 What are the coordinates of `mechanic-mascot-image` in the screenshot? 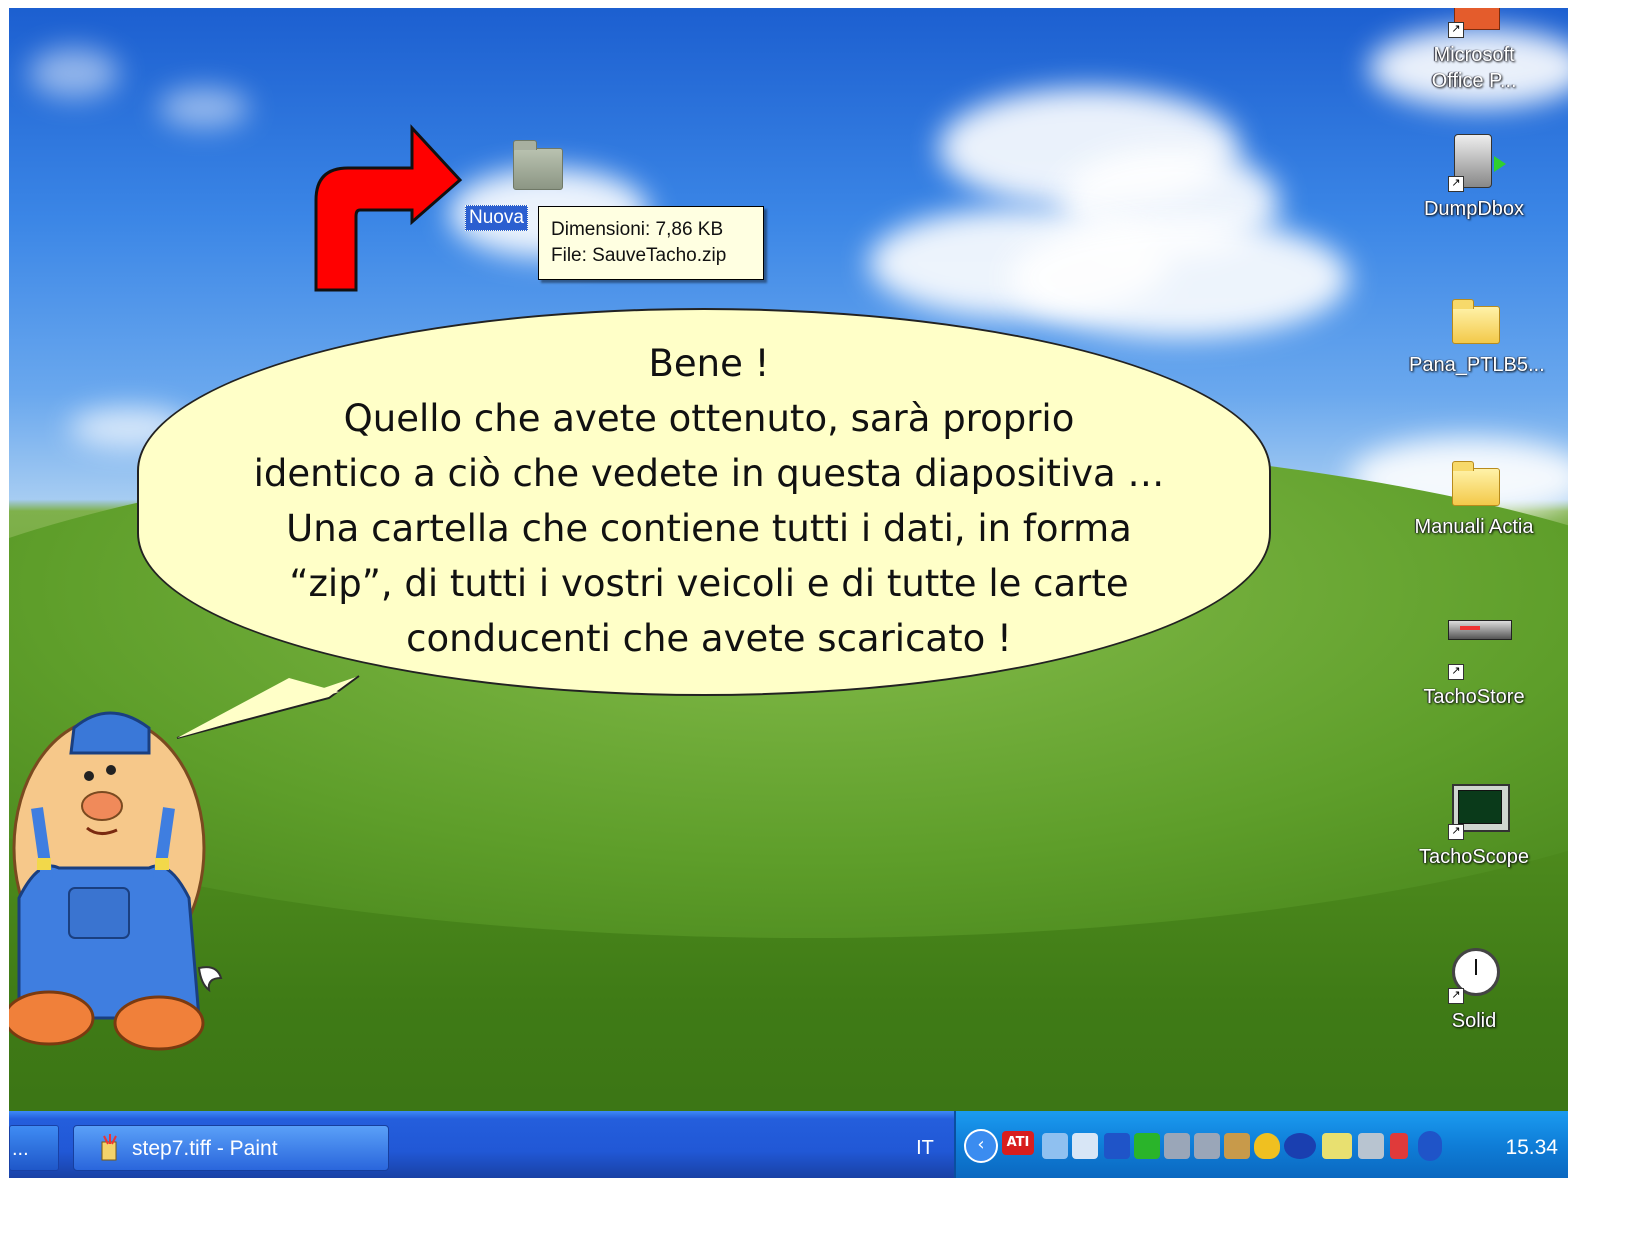 It's located at (116, 881).